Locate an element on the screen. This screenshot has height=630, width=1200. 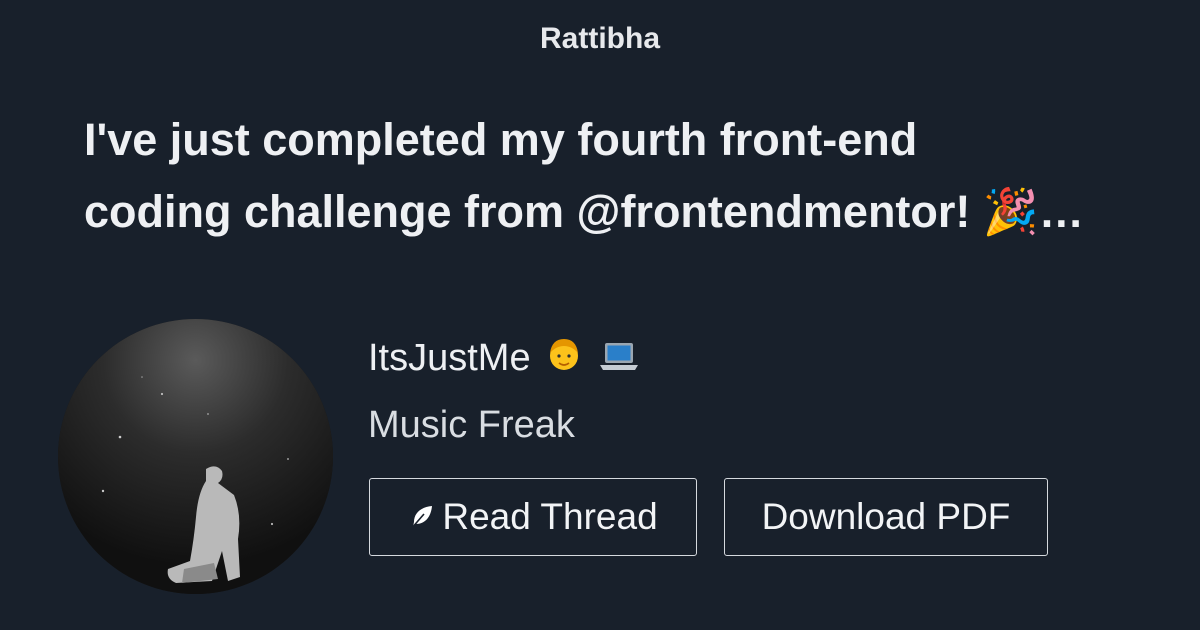
download-pdf-button: Download PDF is located at coordinates (886, 517).